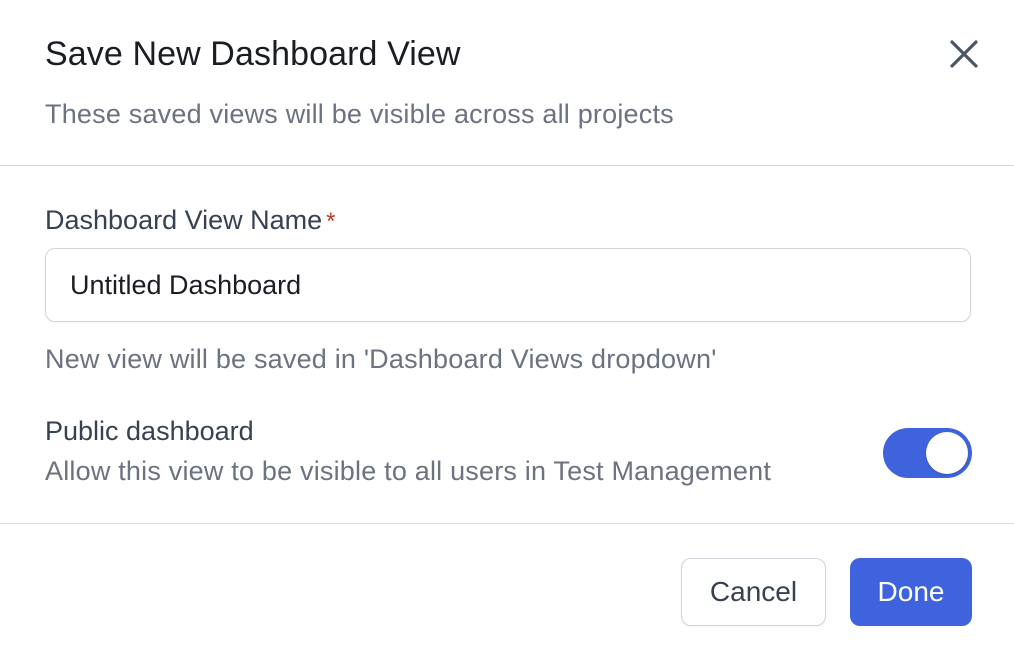  I want to click on public-dashboard-title: Public dashboard, so click(149, 431).